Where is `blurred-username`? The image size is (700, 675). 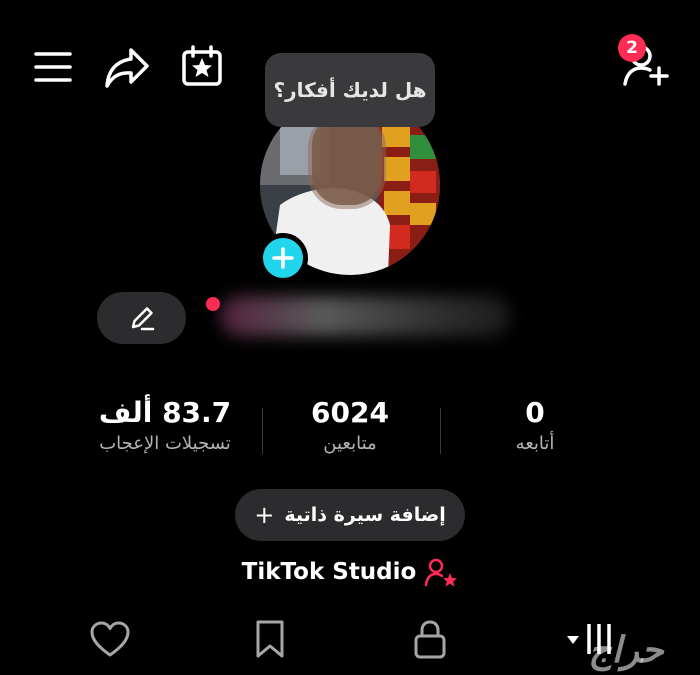
blurred-username is located at coordinates (365, 316).